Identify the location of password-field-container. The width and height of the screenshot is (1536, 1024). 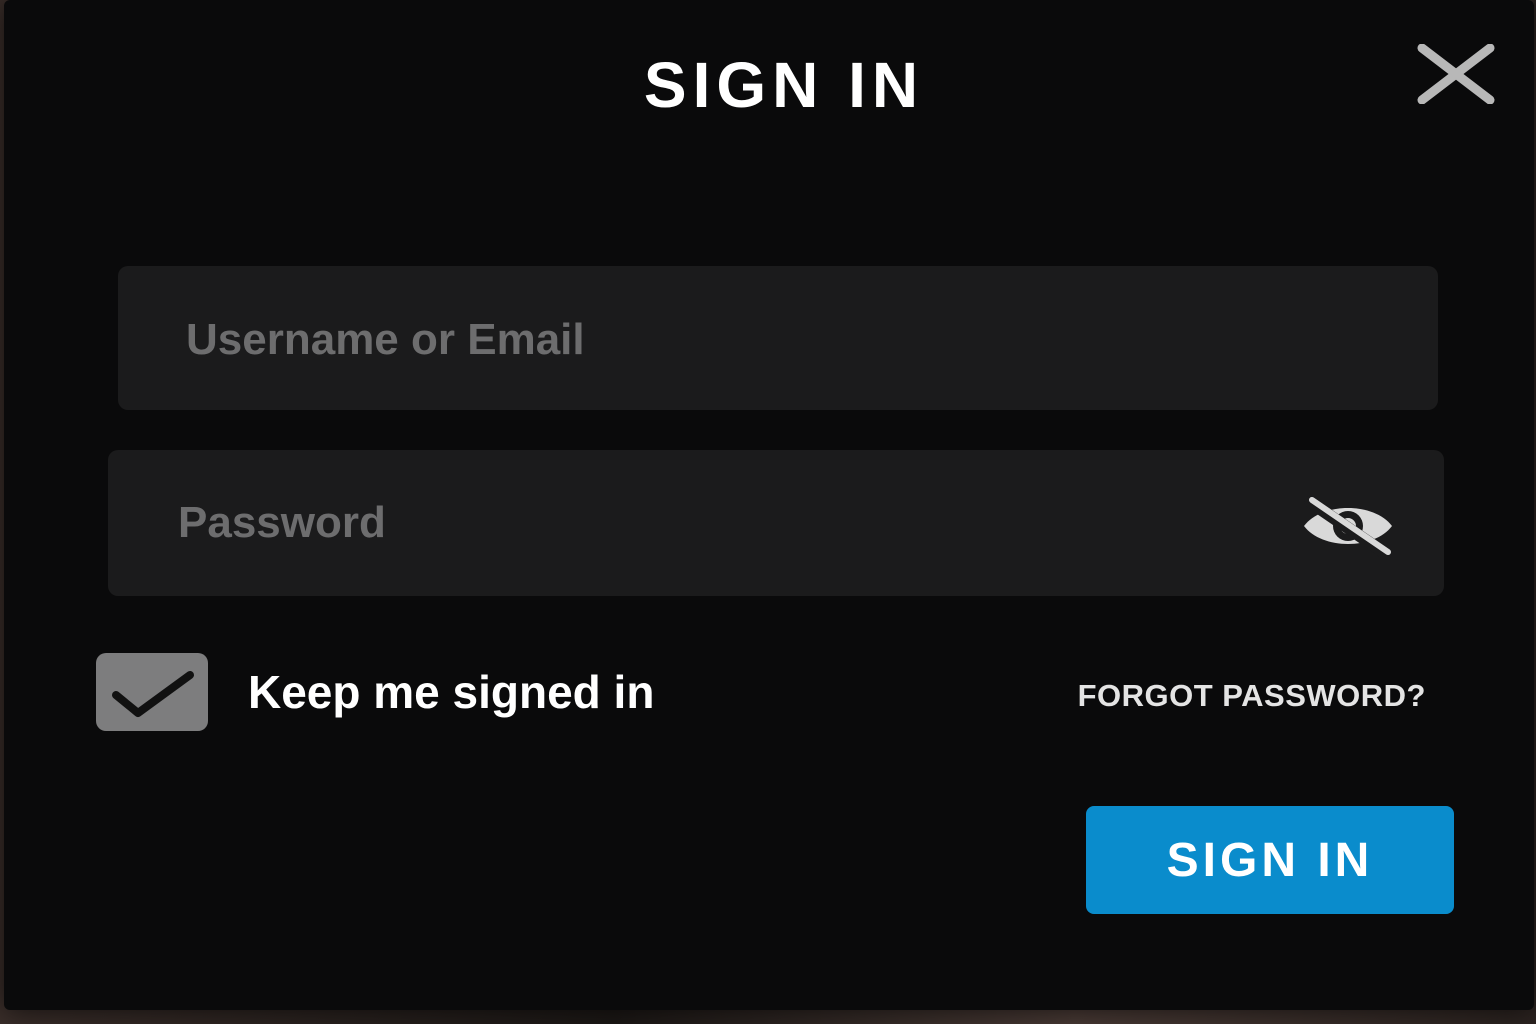
(776, 523).